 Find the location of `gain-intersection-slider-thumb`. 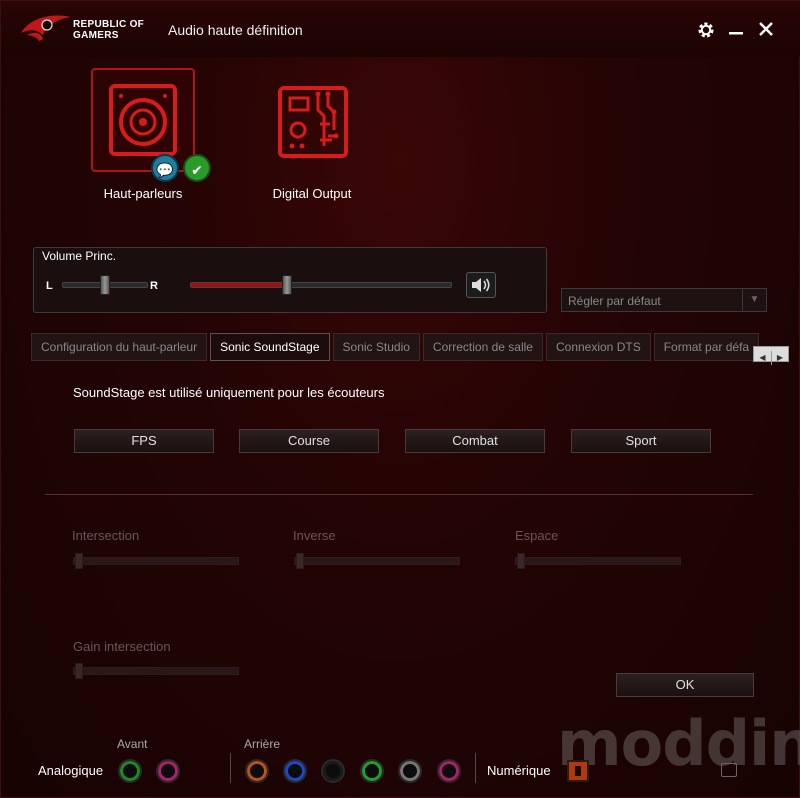

gain-intersection-slider-thumb is located at coordinates (79, 671).